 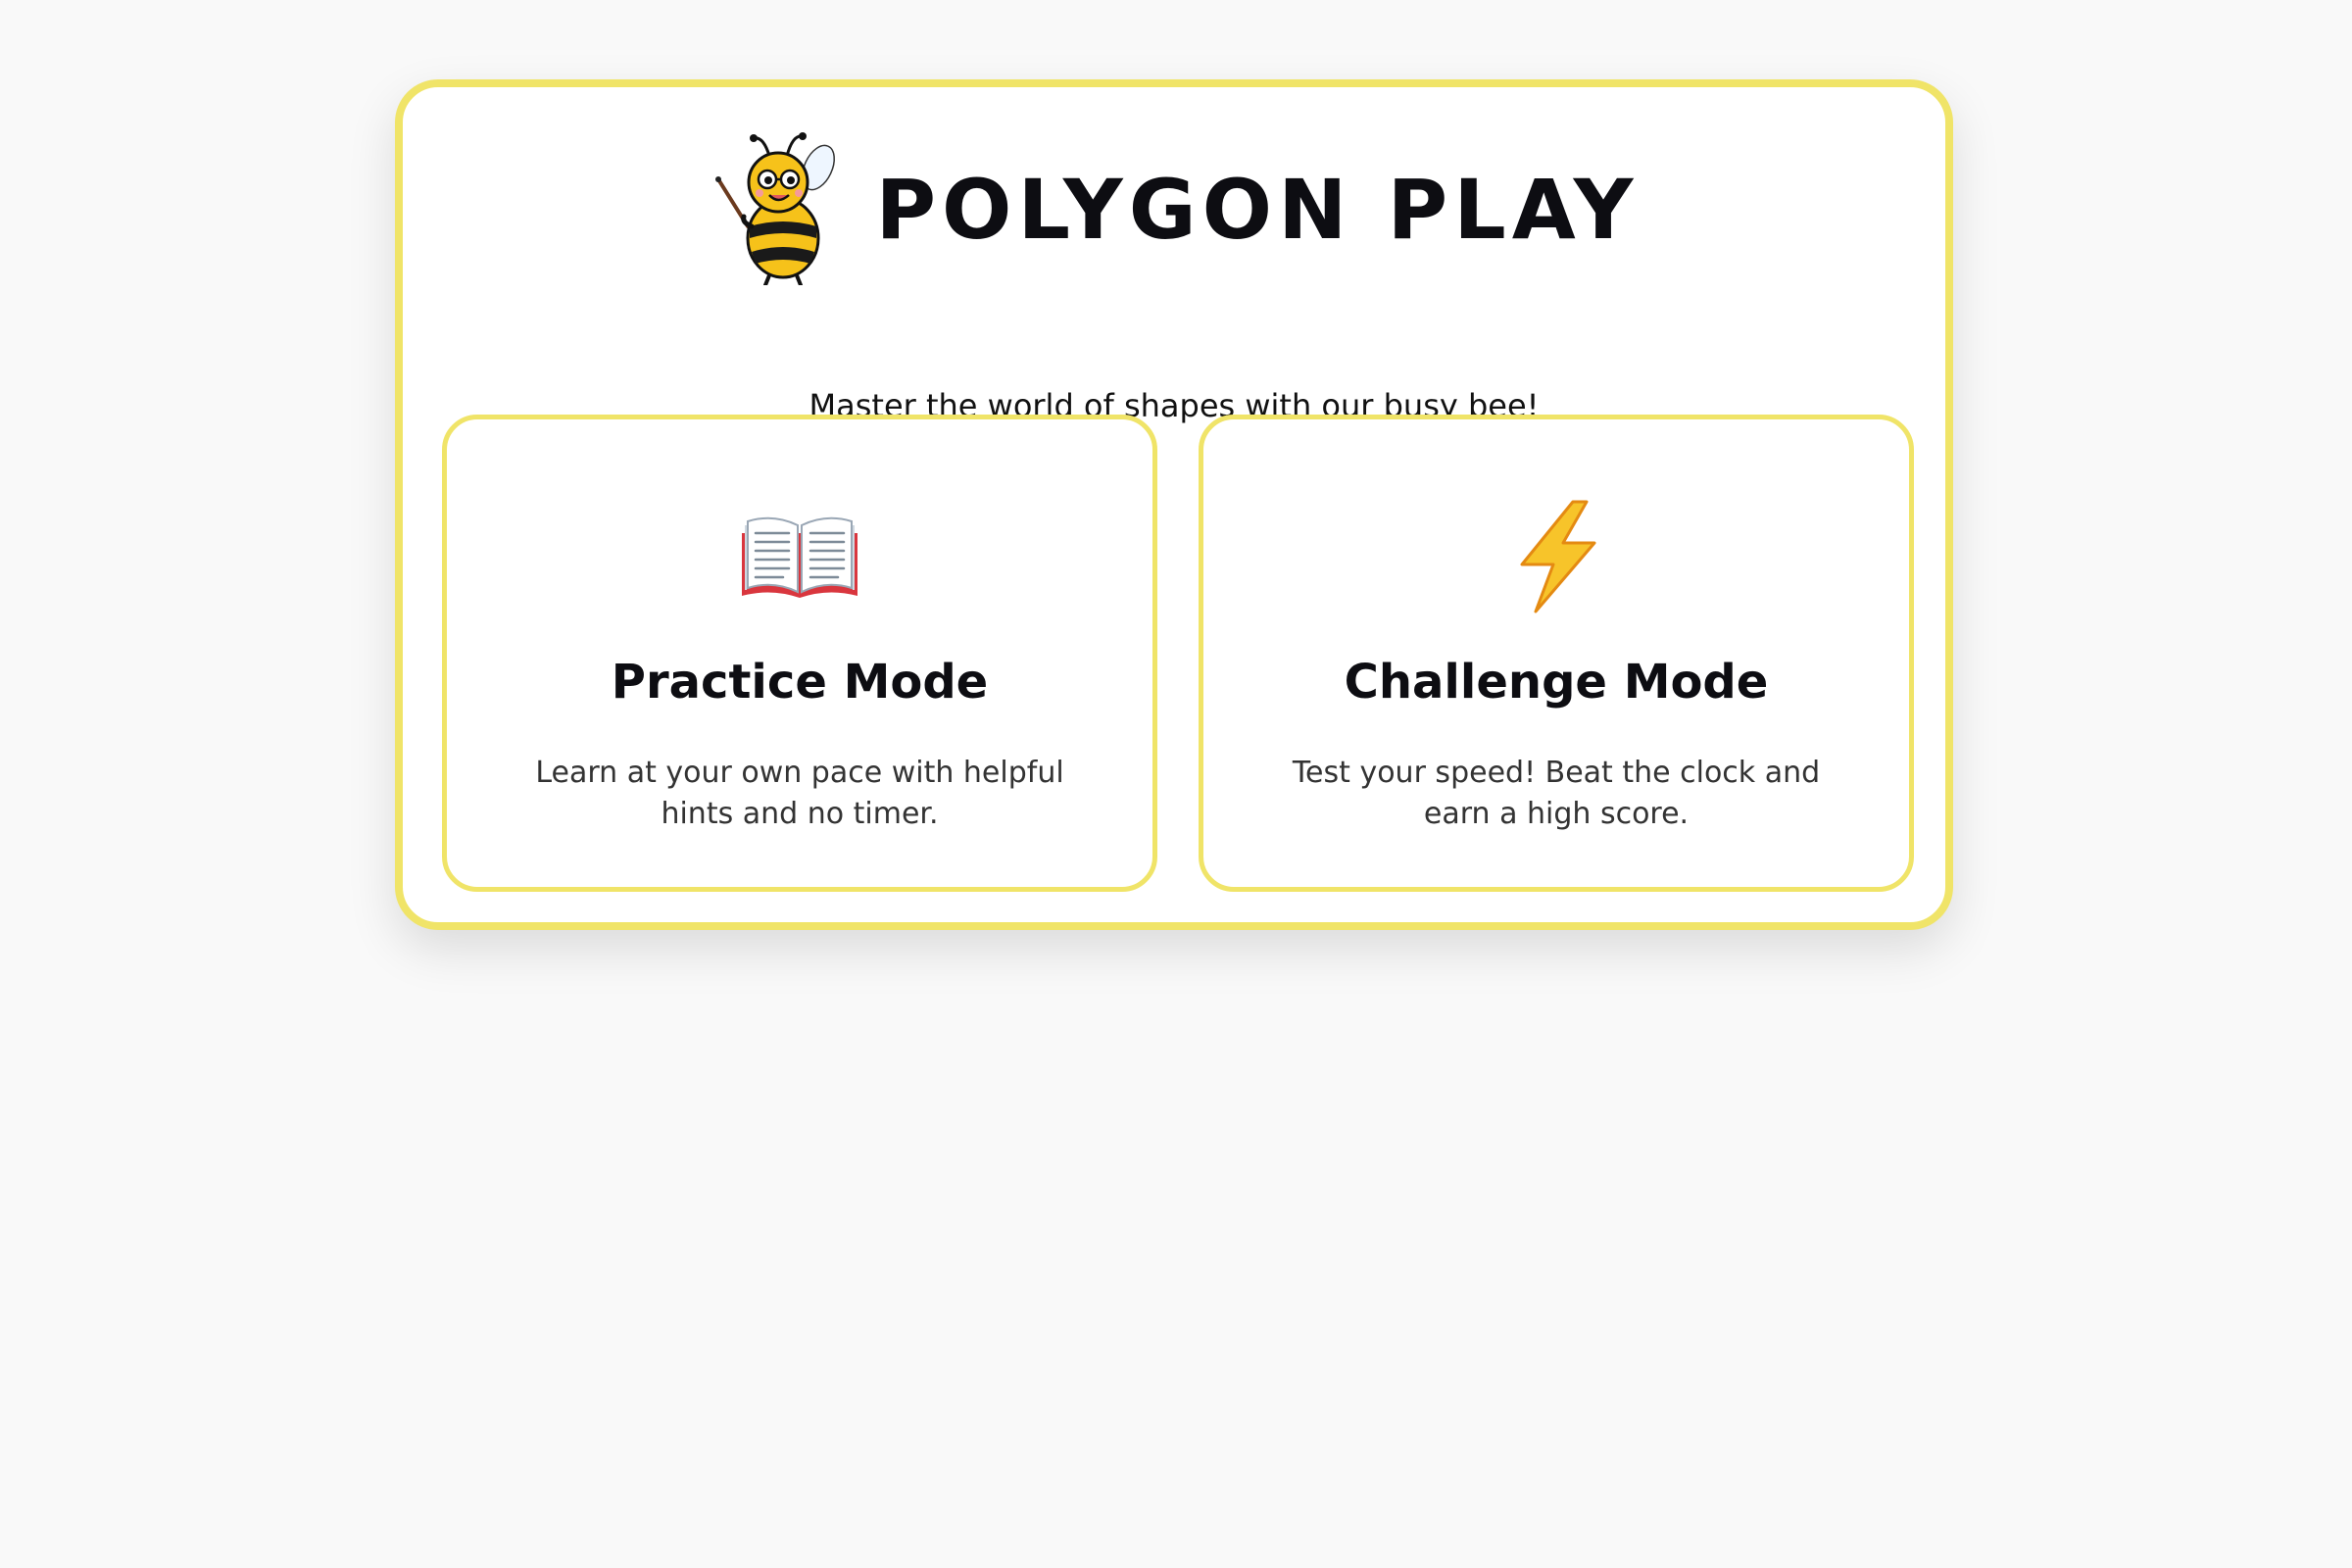 I want to click on page-title: POLYGON PLAY, so click(x=1257, y=210).